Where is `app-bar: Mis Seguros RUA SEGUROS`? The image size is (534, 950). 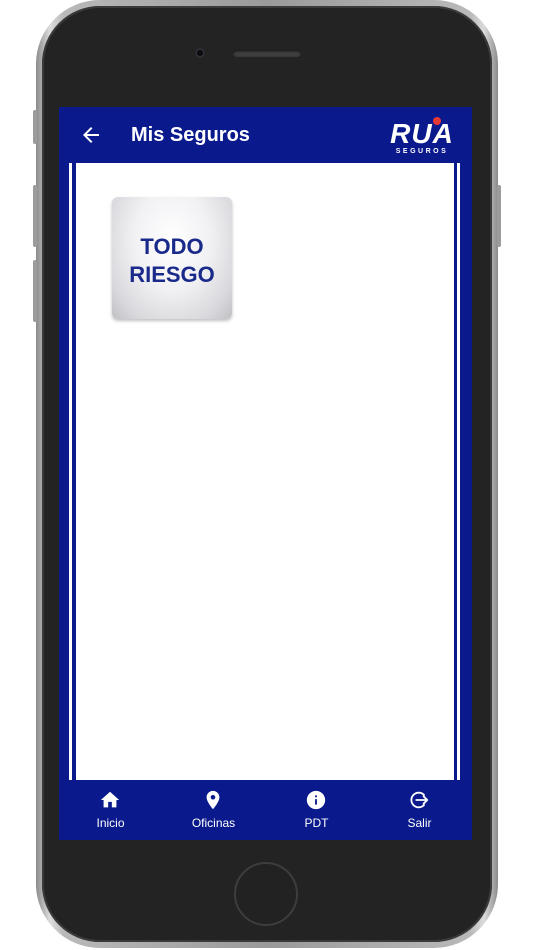
app-bar: Mis Seguros RUA SEGUROS is located at coordinates (265, 135).